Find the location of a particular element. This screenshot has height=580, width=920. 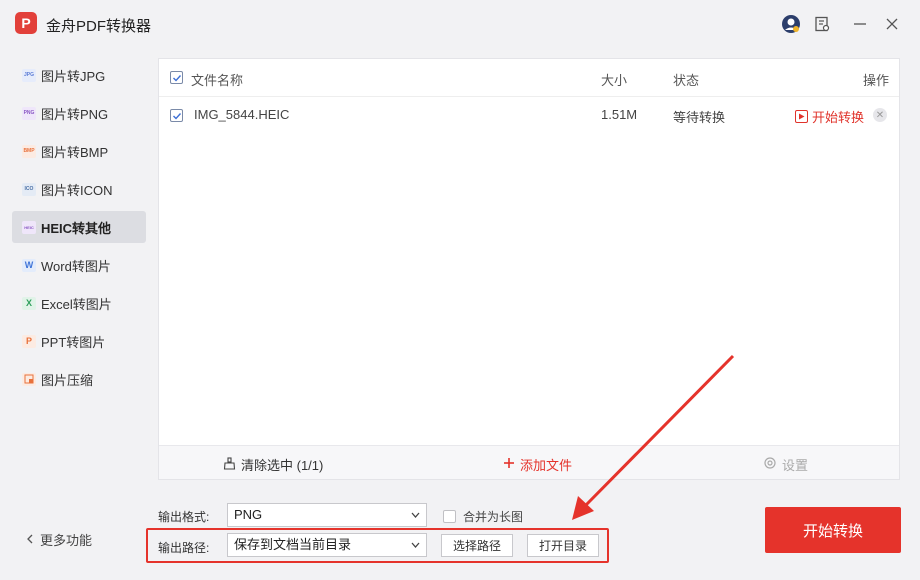

add-file-label: 添加文件 is located at coordinates (546, 465).